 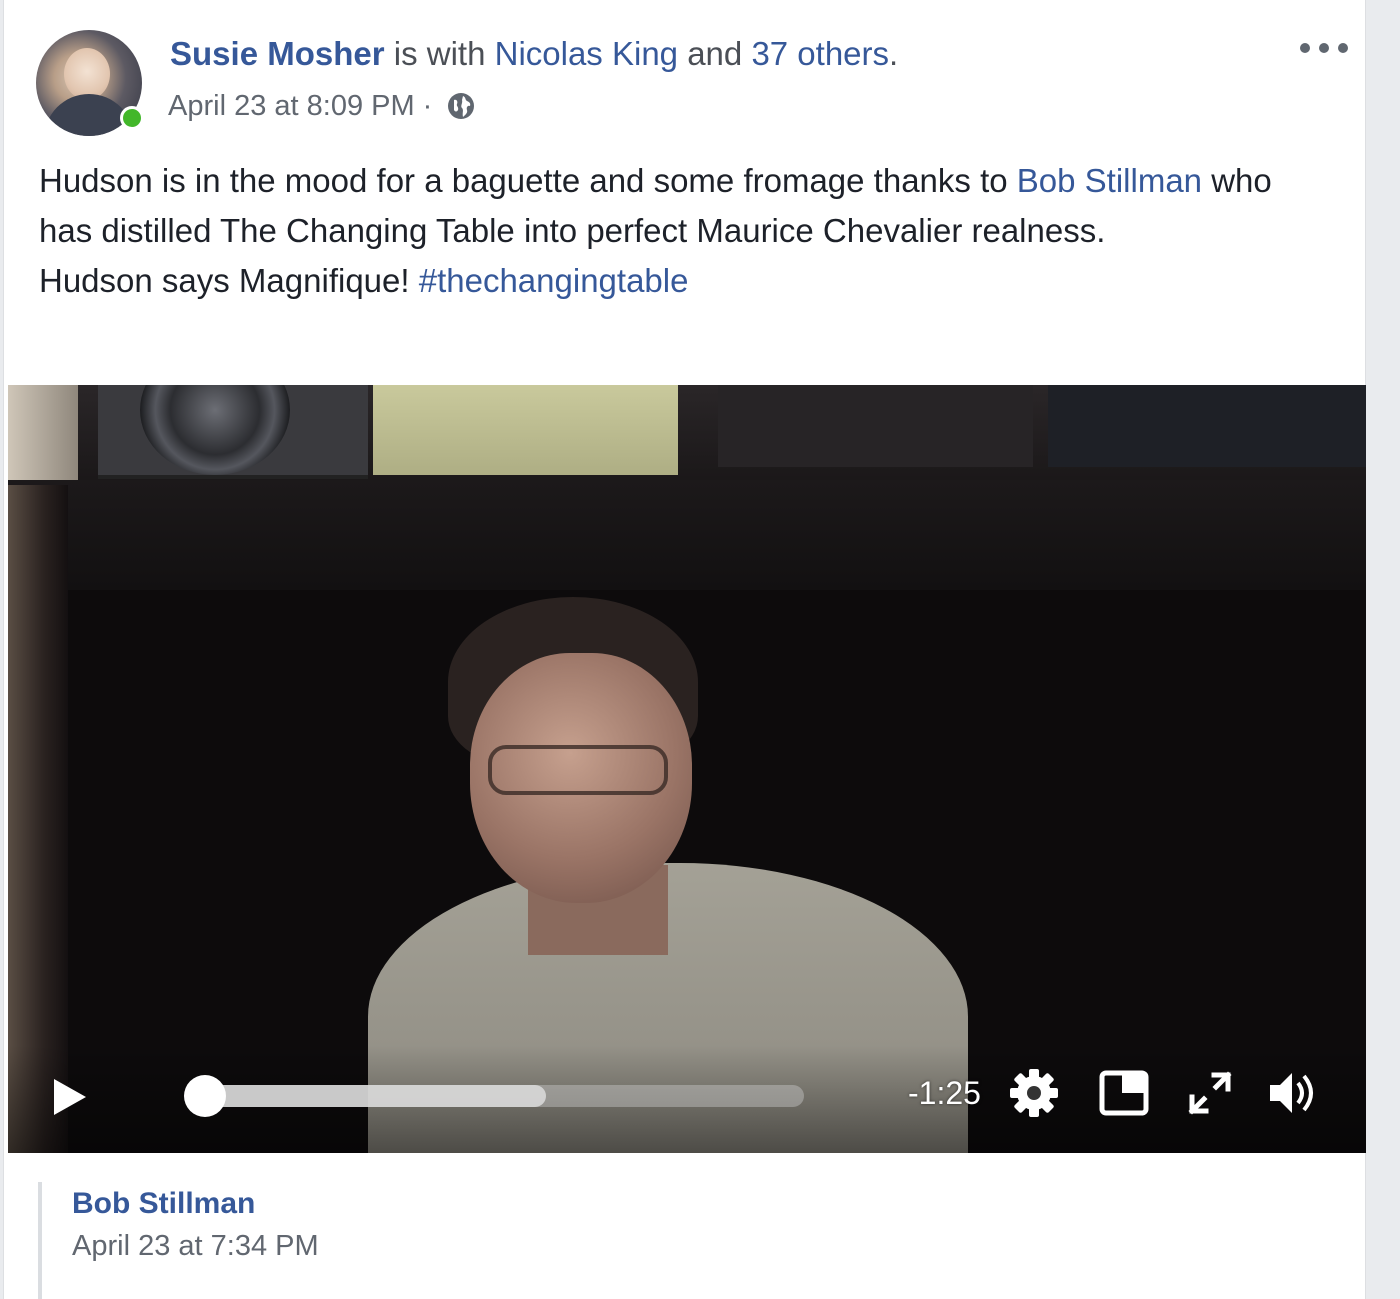 I want to click on speaker-cone, so click(x=215, y=430).